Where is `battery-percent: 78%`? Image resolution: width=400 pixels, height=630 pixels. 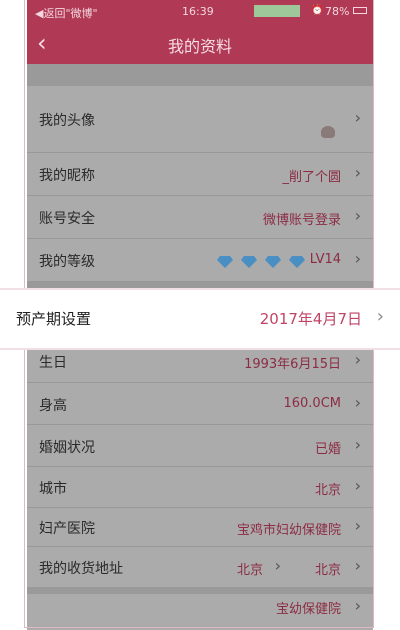 battery-percent: 78% is located at coordinates (337, 11).